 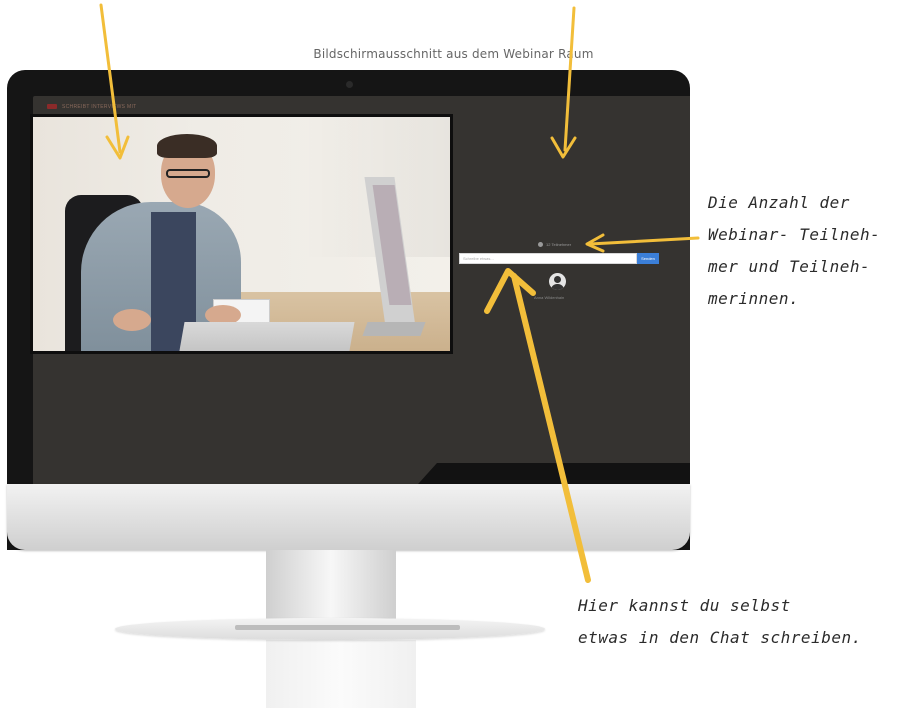 What do you see at coordinates (132, 320) in the screenshot?
I see `presenter-hand-left` at bounding box center [132, 320].